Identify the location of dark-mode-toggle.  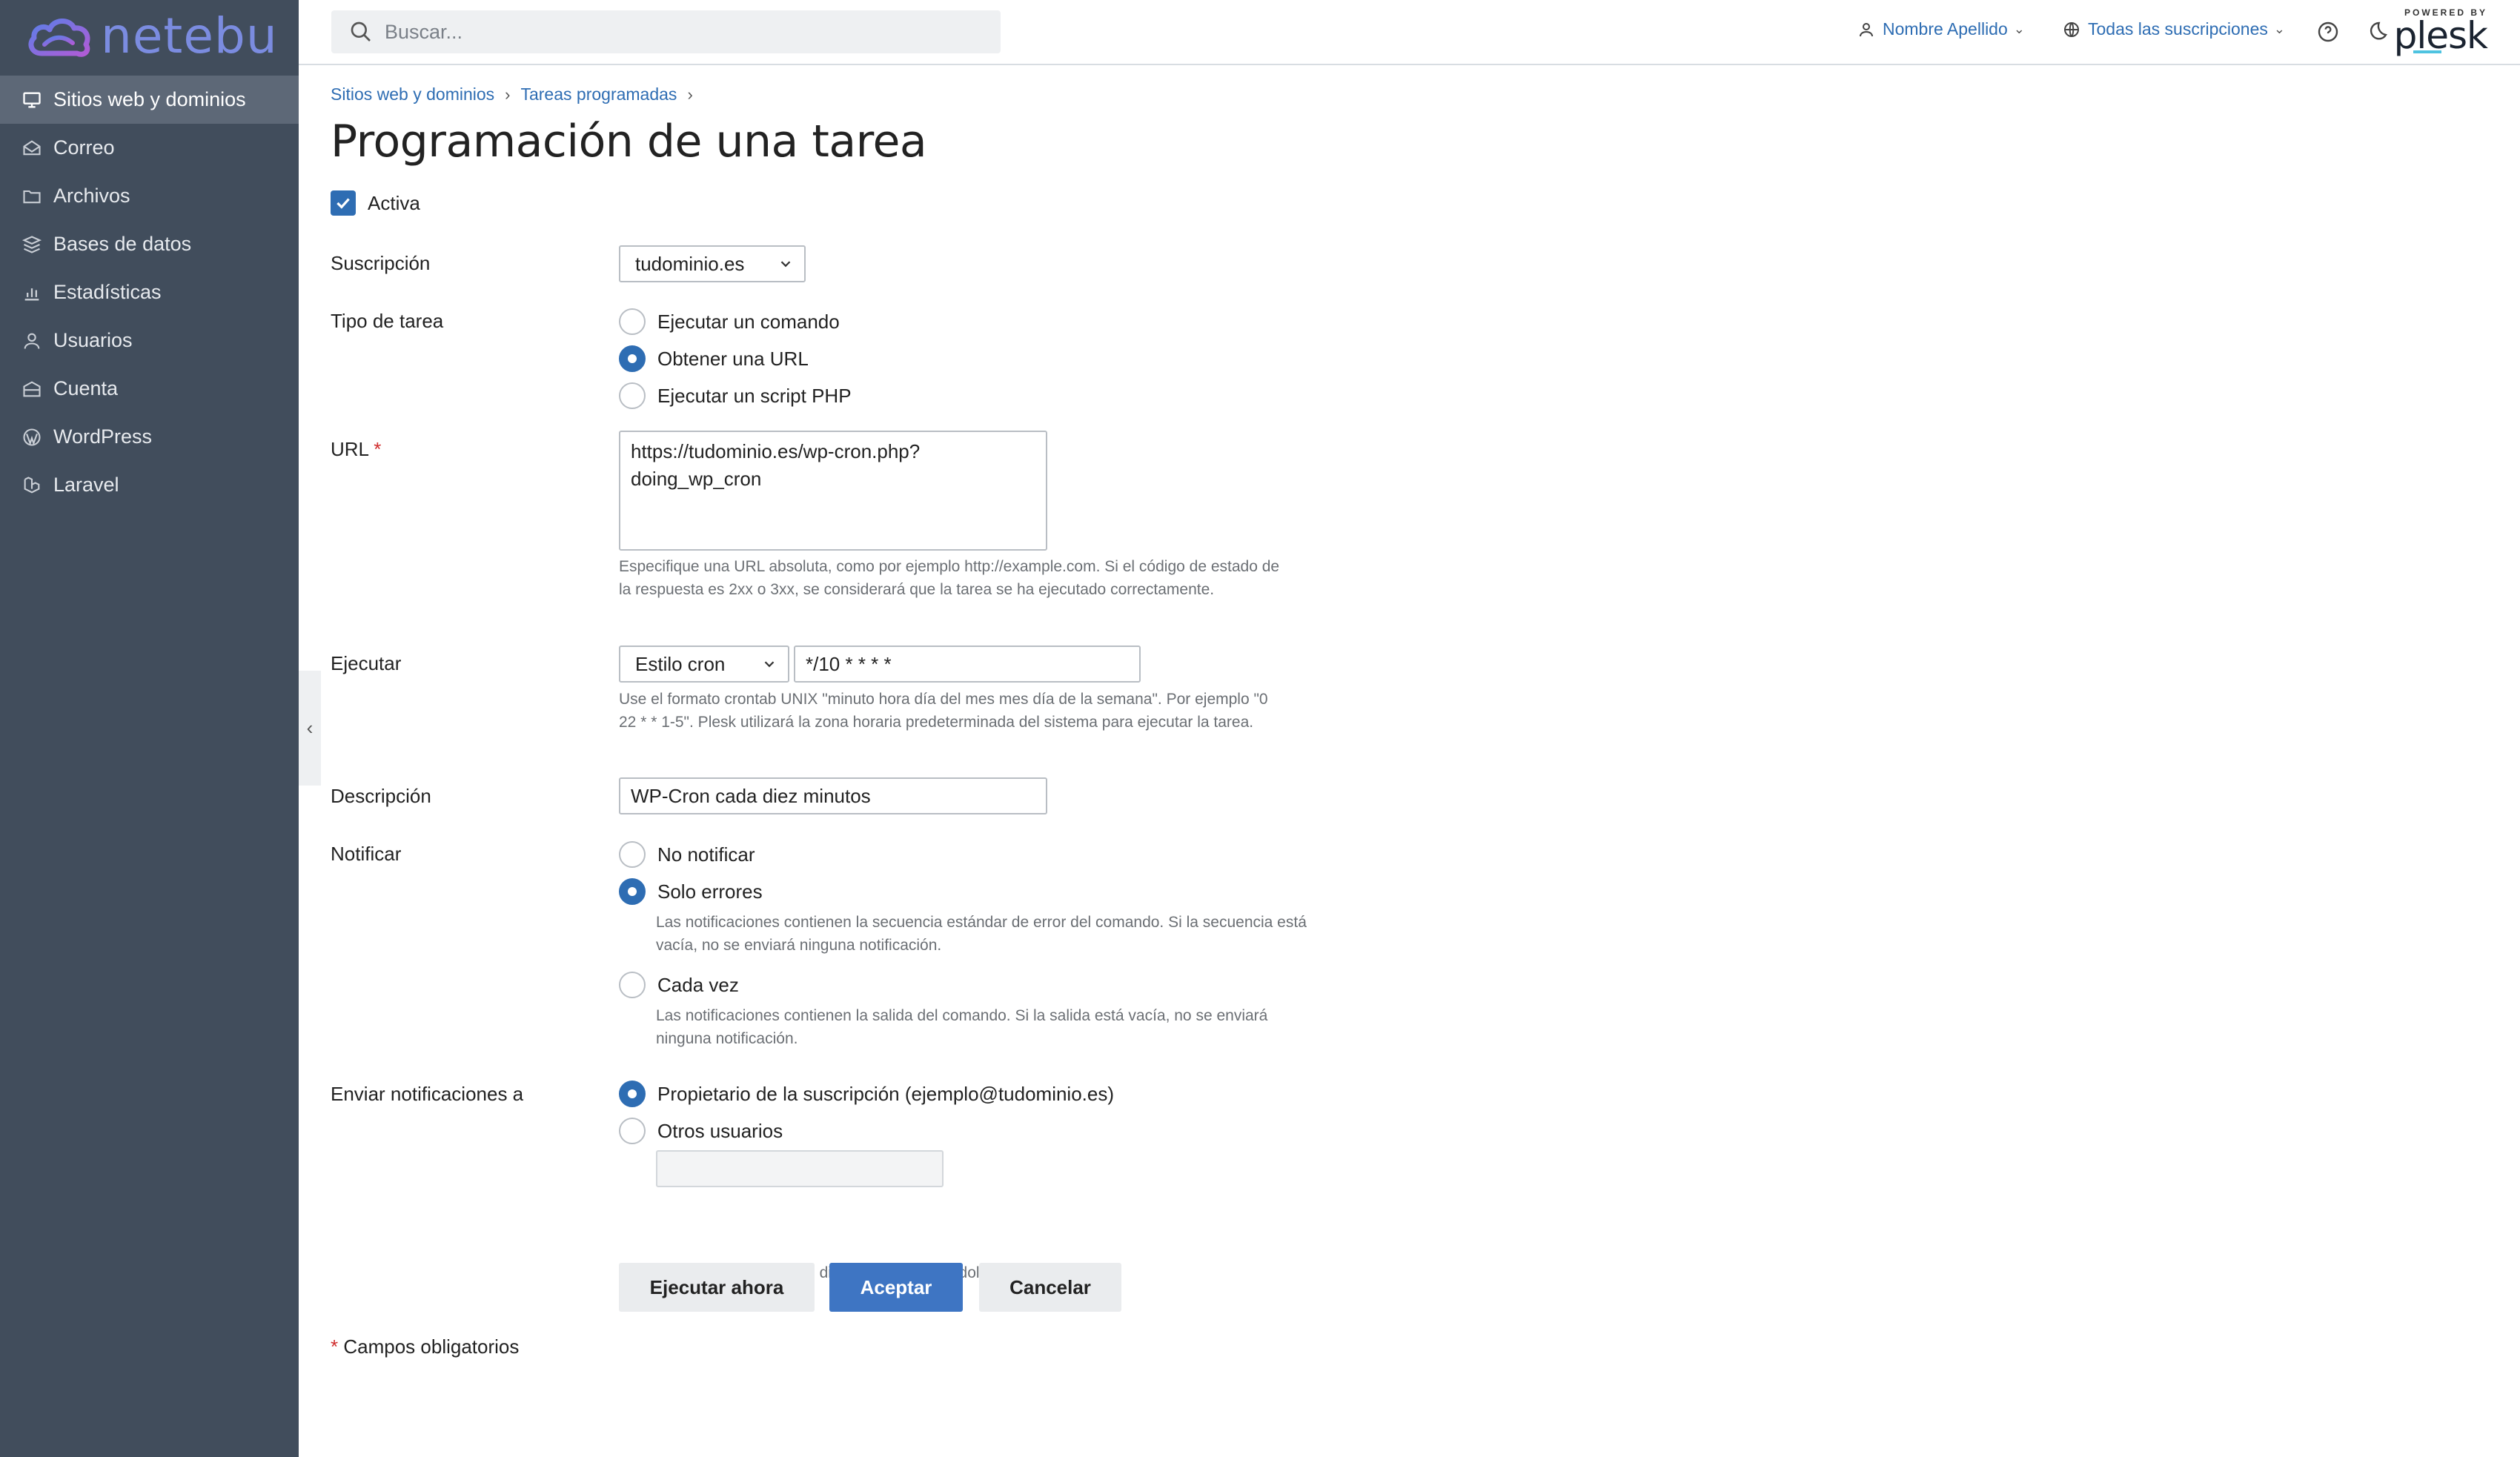
(2377, 32).